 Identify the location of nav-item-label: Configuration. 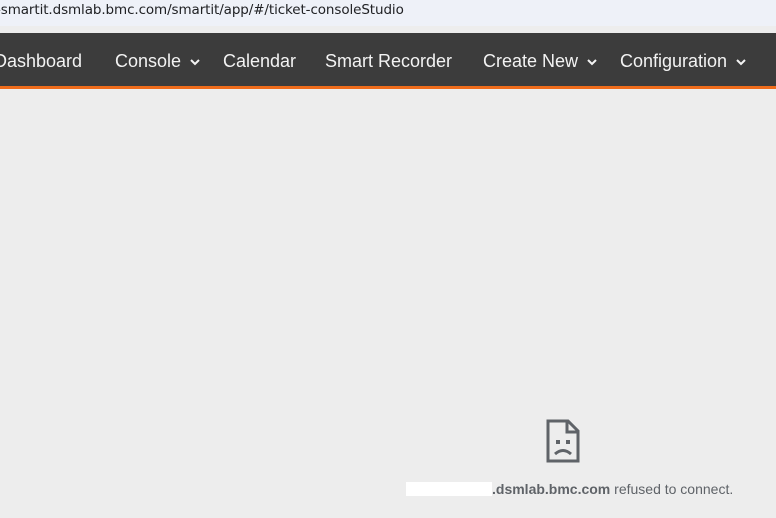
(674, 61).